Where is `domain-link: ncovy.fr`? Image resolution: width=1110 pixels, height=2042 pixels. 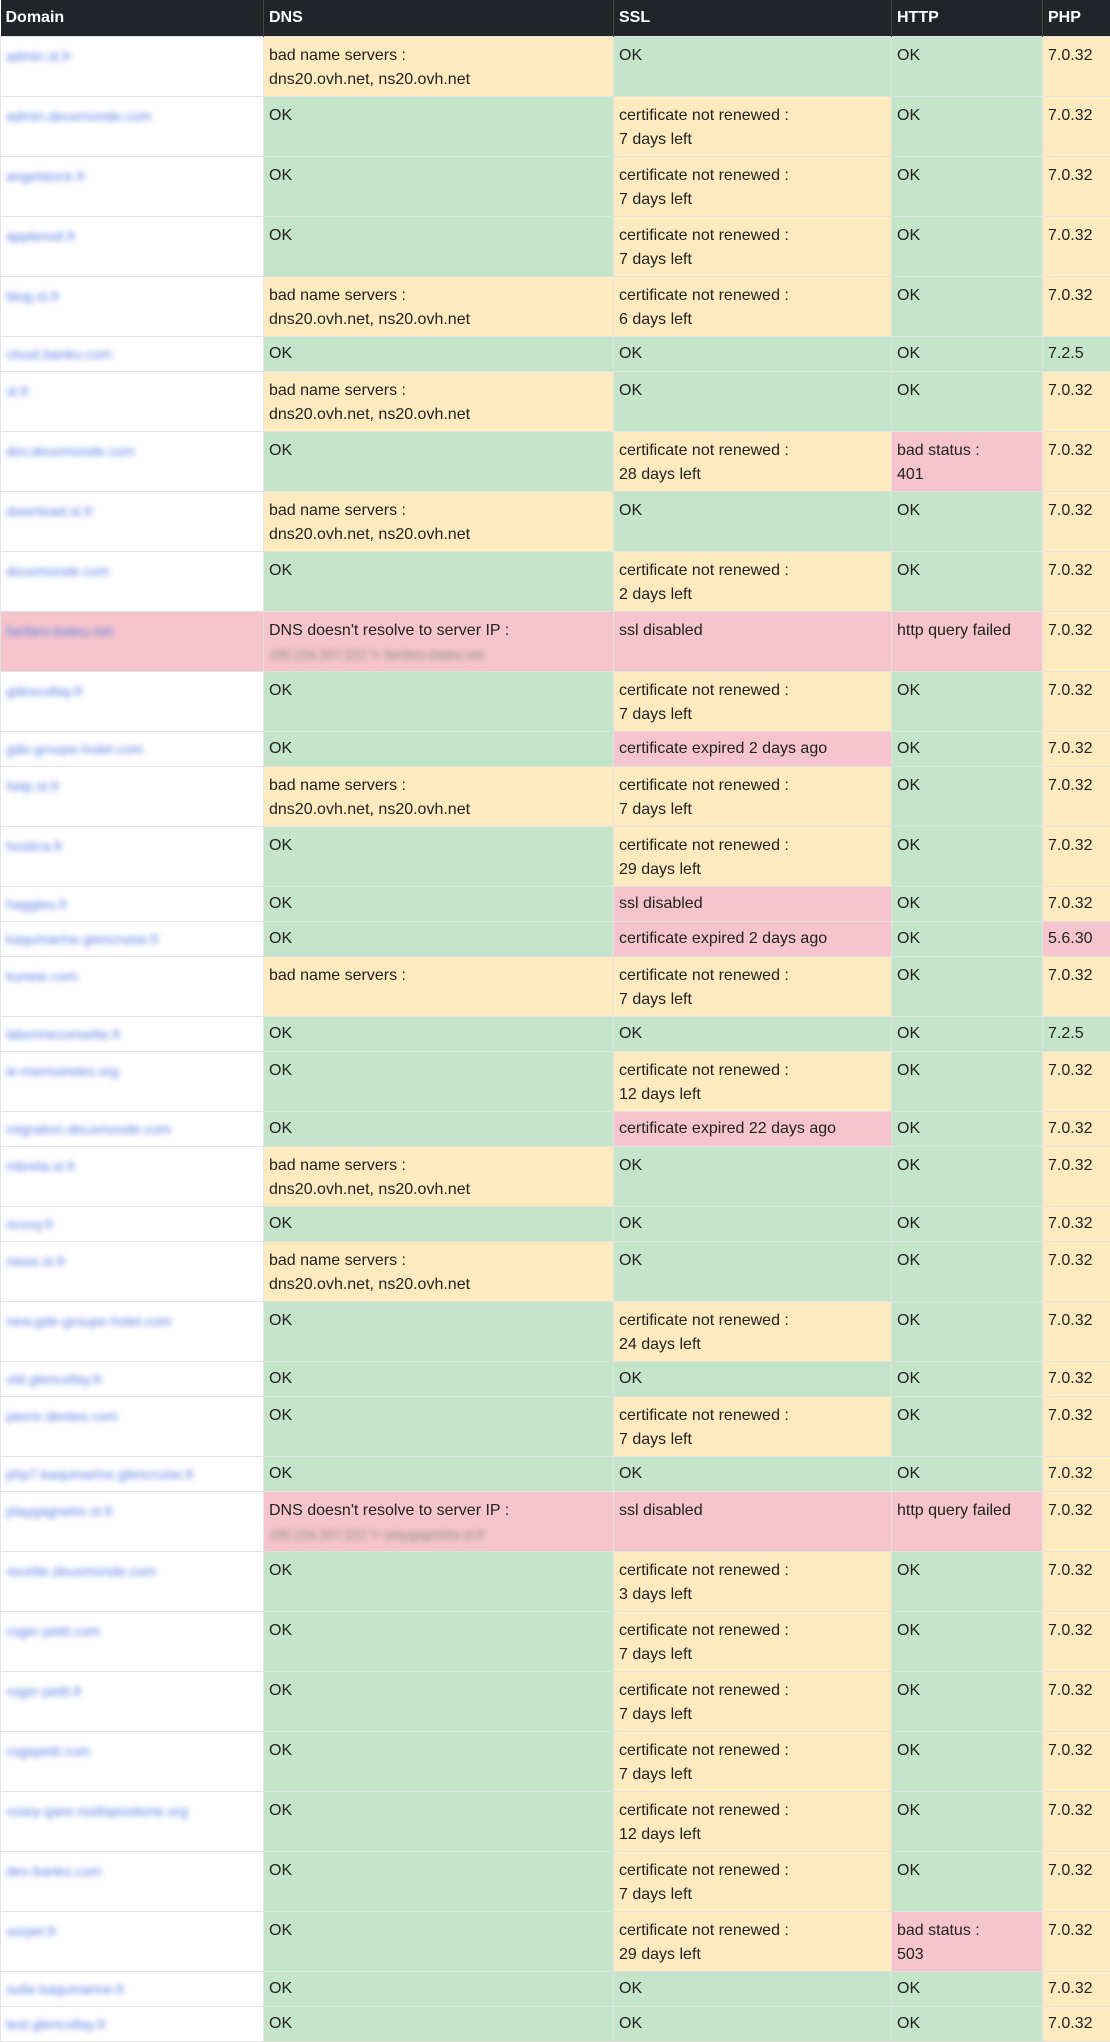
domain-link: ncovy.fr is located at coordinates (30, 1224).